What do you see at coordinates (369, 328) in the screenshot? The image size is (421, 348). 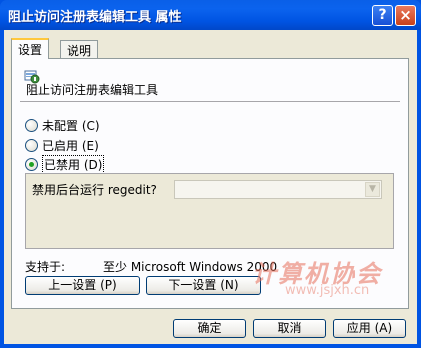 I see `apply-button: 应用 (A)` at bounding box center [369, 328].